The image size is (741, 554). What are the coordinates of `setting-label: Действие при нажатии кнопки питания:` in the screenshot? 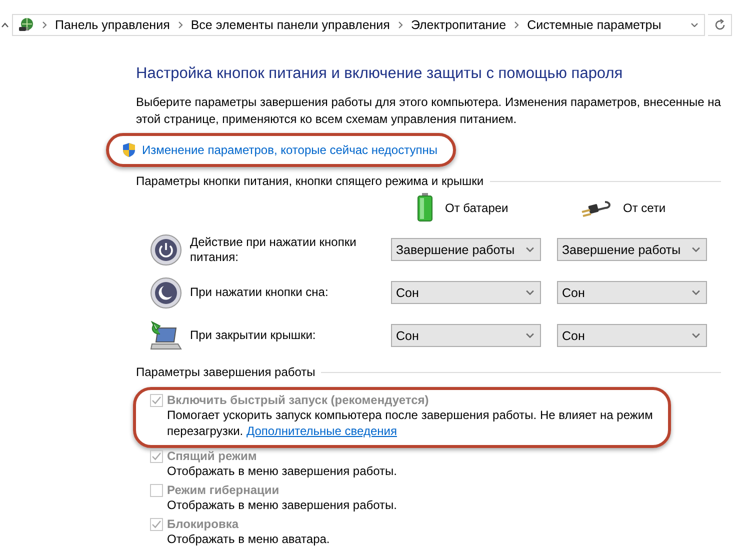 It's located at (274, 249).